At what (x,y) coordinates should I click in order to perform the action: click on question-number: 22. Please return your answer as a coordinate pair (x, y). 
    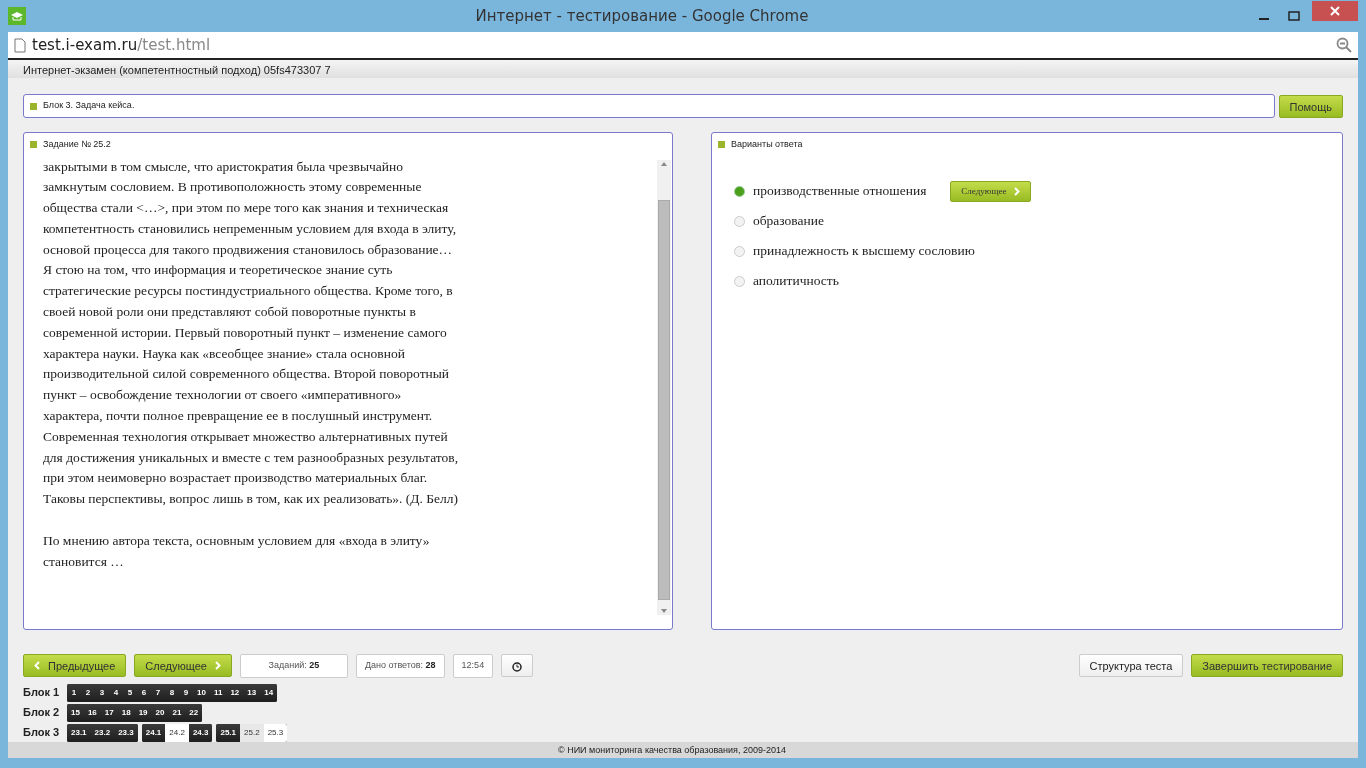
    Looking at the image, I should click on (194, 712).